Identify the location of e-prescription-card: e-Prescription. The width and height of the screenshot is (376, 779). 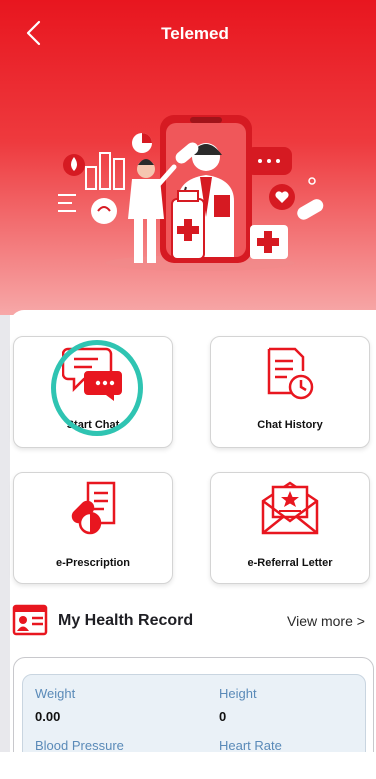
(93, 528).